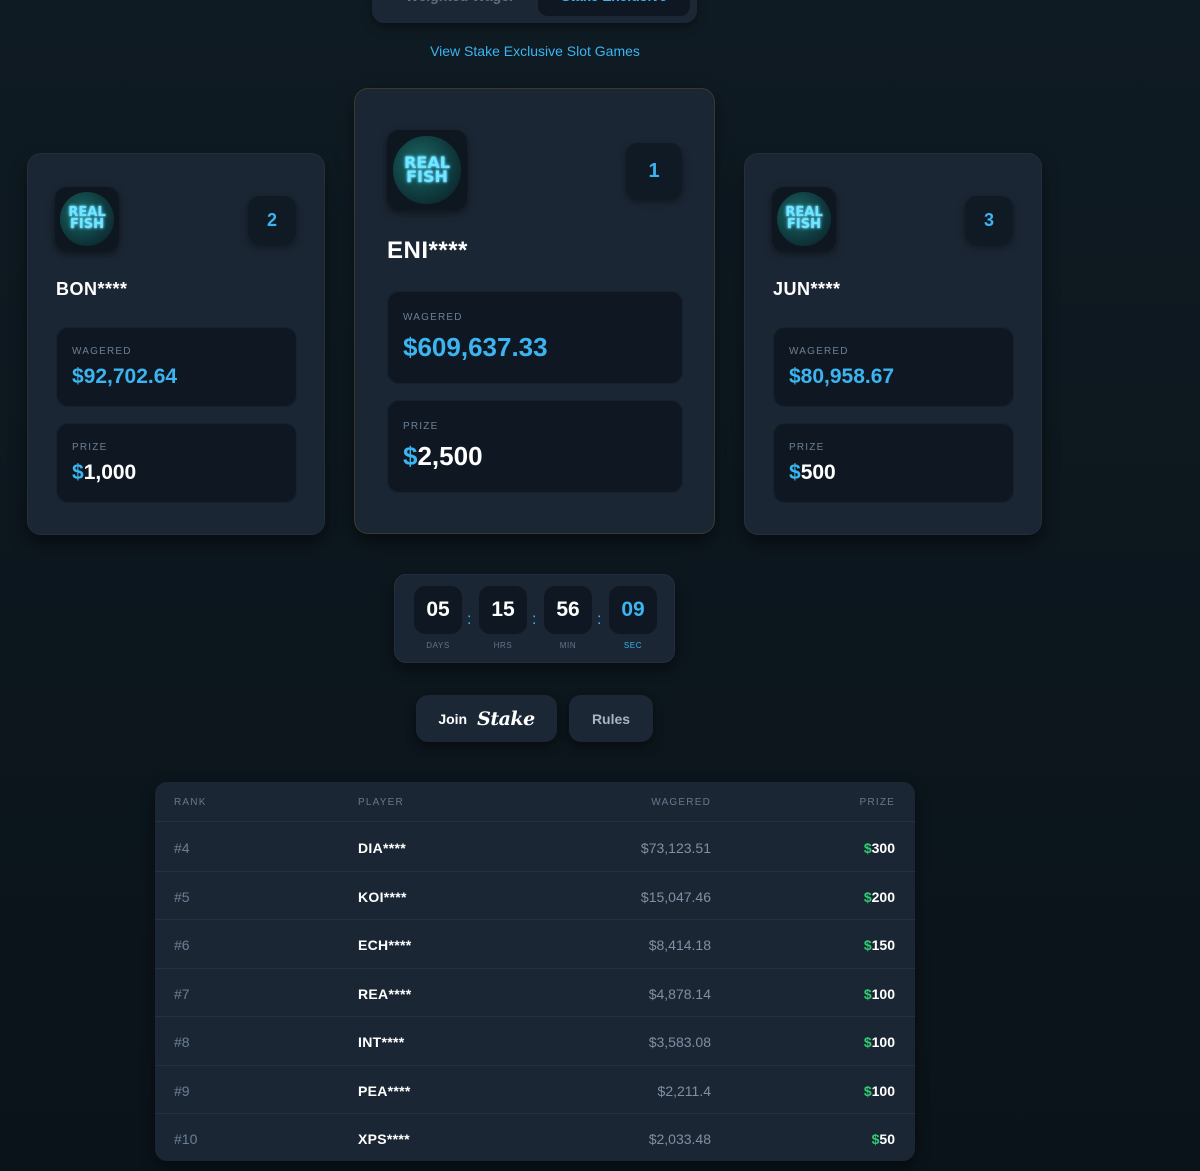 Image resolution: width=1200 pixels, height=1171 pixels. Describe the element at coordinates (182, 848) in the screenshot. I see `row-rank: #4` at that location.